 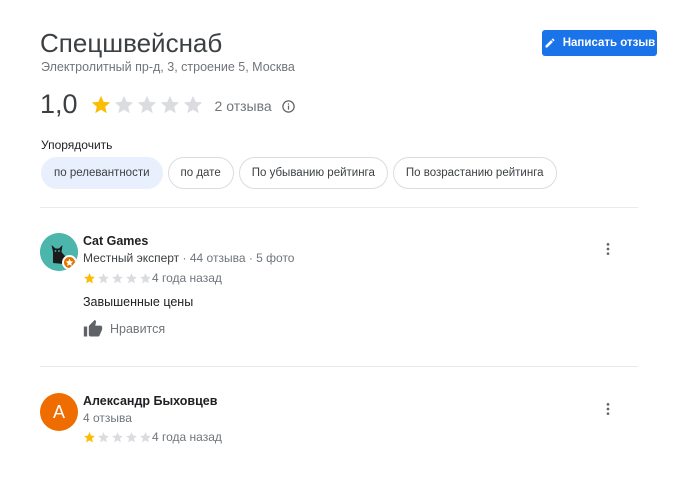 I want to click on rating-summary: 1,0 2 отзыва, so click(x=168, y=104).